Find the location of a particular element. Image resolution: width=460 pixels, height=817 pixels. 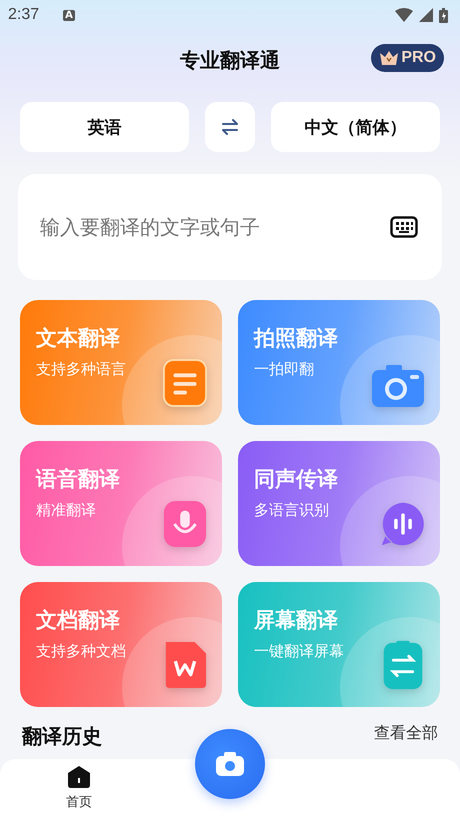

signal-icon is located at coordinates (426, 15).